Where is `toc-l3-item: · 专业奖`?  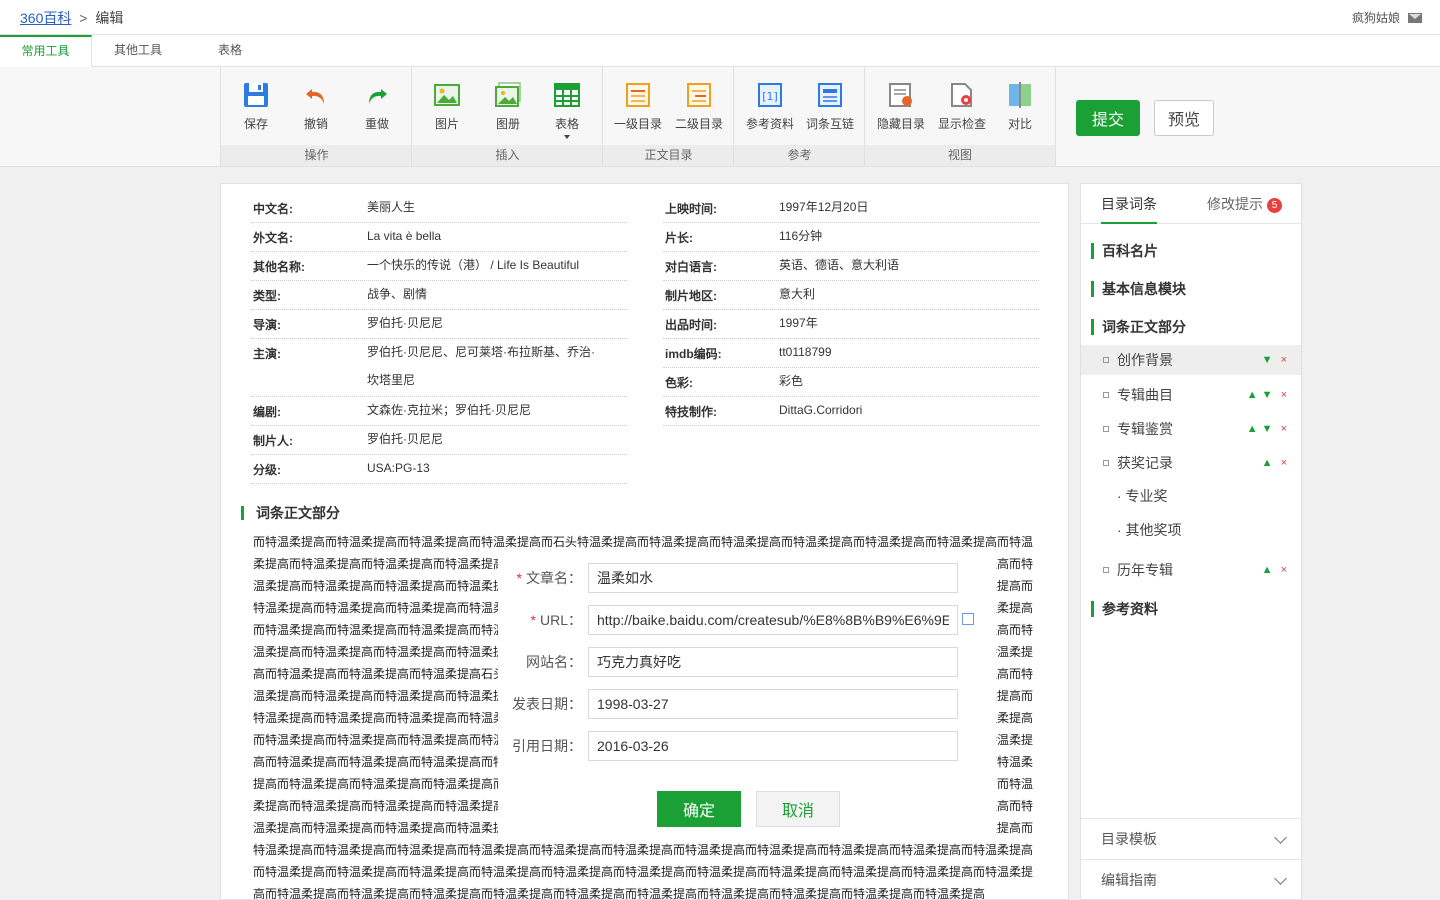
toc-l3-item: · 专业奖 is located at coordinates (1142, 496).